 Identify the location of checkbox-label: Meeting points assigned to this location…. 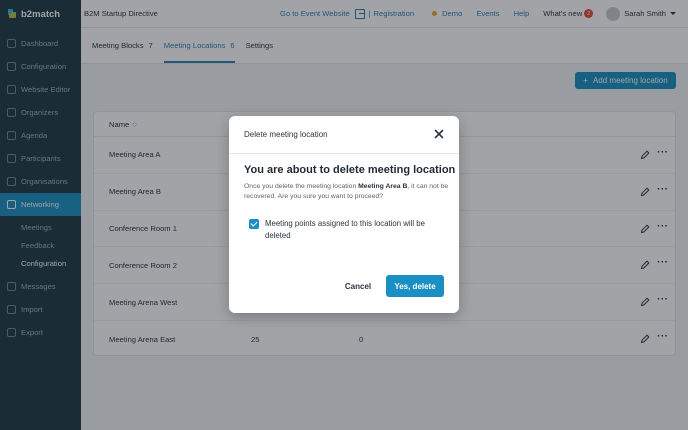
(345, 229).